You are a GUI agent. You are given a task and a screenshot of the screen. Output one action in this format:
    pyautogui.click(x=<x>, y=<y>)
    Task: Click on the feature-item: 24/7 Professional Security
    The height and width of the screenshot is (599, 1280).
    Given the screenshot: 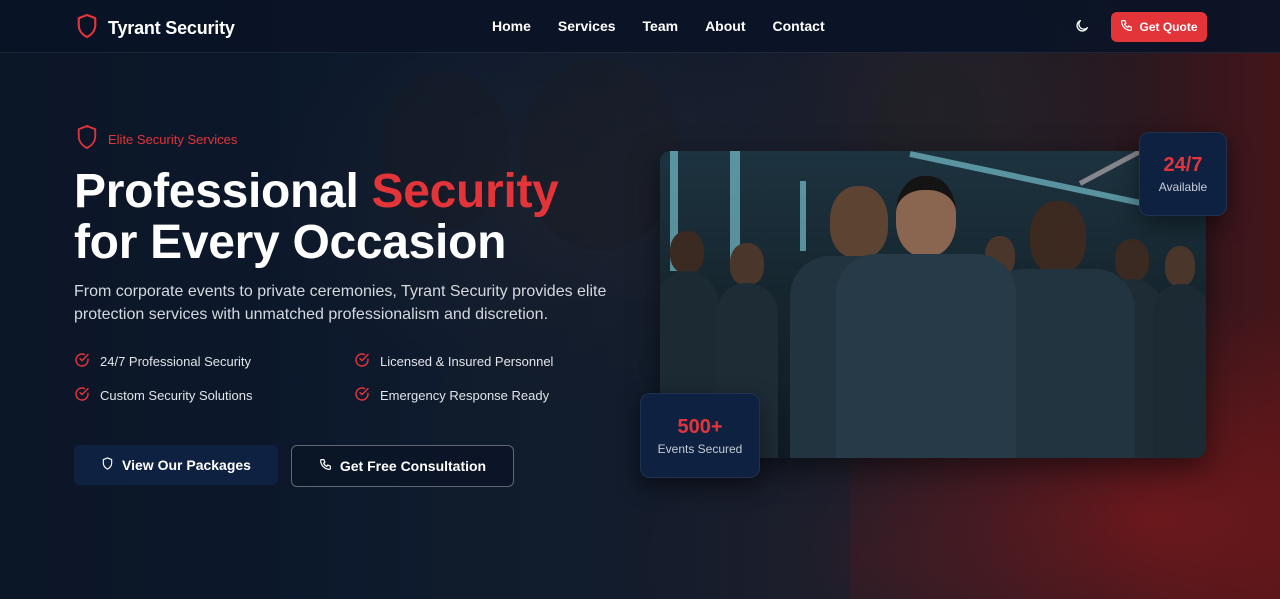 What is the action you would take?
    pyautogui.click(x=162, y=361)
    